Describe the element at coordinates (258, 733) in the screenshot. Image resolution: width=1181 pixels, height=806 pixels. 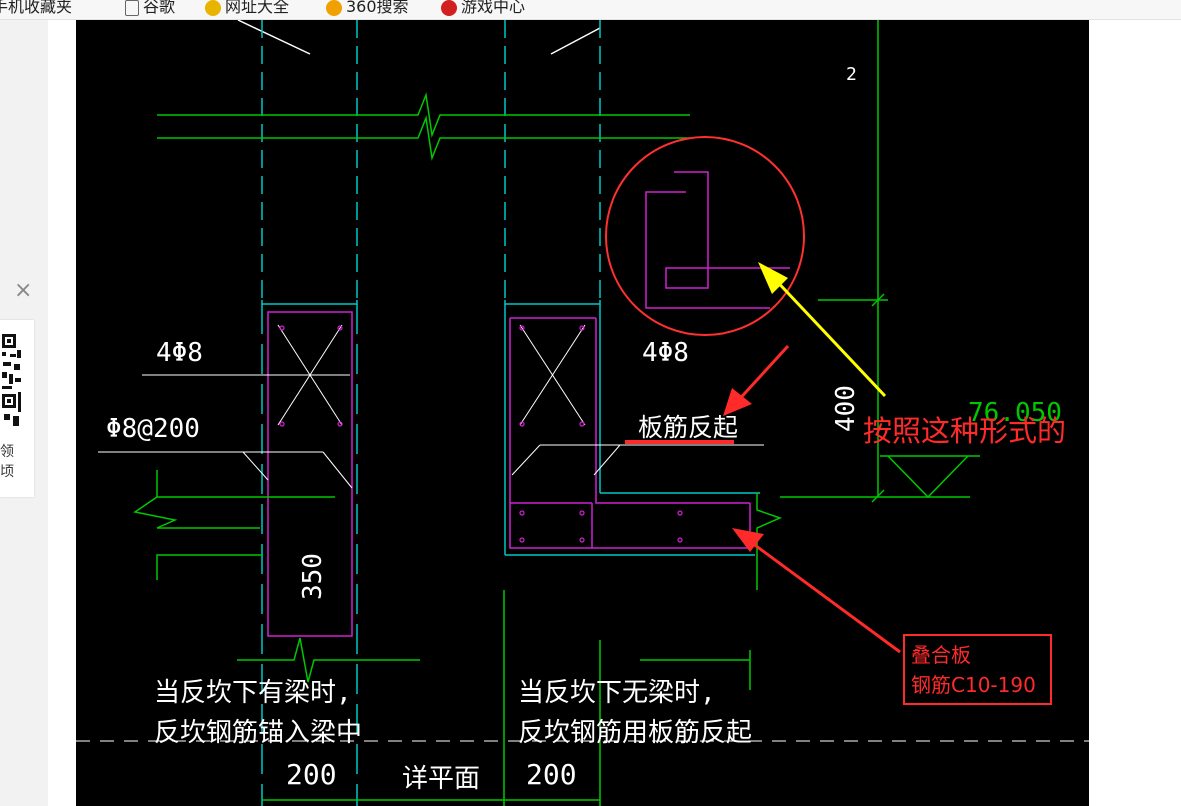
I see `note-text: 反坎钢筋锚入梁中` at that location.